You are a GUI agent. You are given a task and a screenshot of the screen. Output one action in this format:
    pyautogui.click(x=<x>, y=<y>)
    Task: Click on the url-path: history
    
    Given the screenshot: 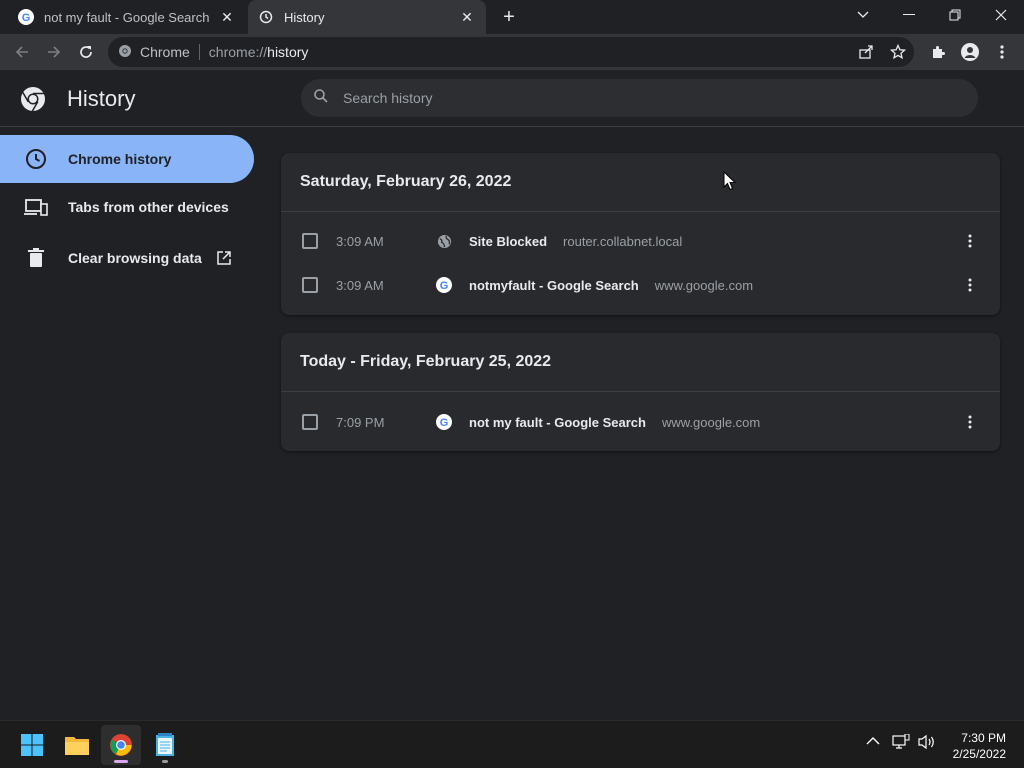 What is the action you would take?
    pyautogui.click(x=288, y=52)
    